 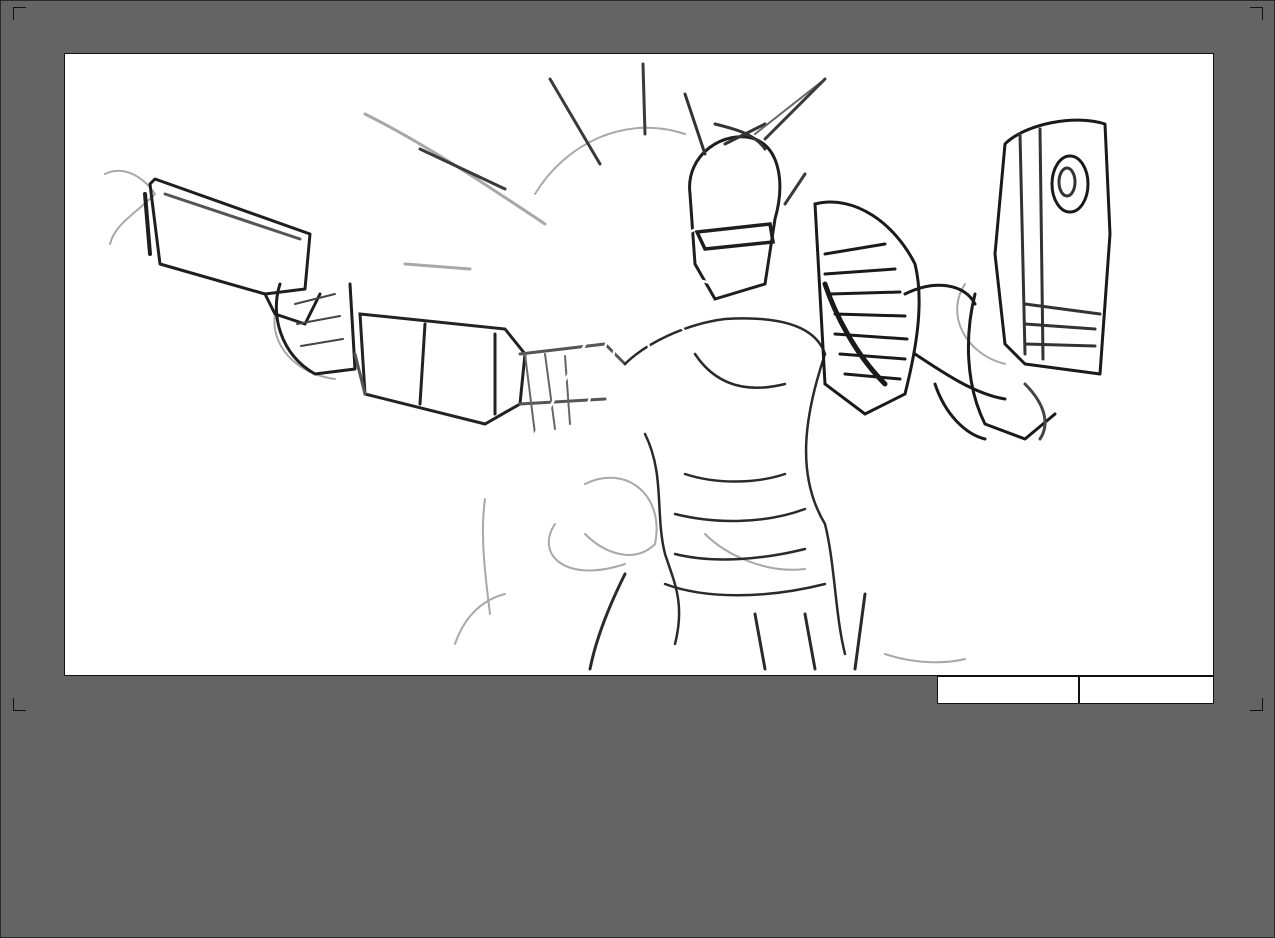 I want to click on crop-mark-top-right, so click(x=1256, y=13).